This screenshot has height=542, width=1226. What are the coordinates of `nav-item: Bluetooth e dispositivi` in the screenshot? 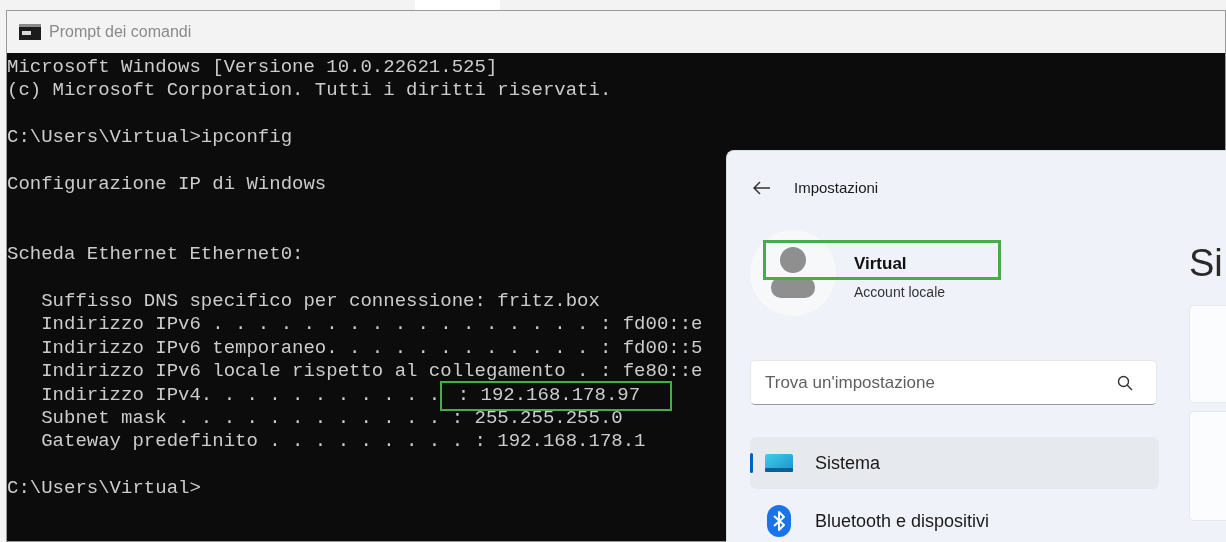 It's located at (954, 518).